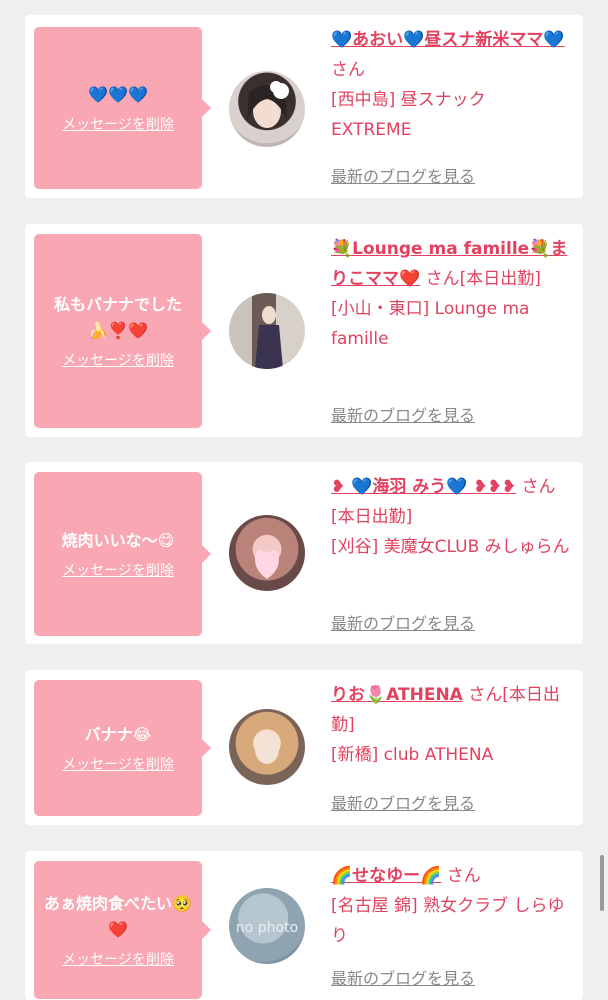 This screenshot has width=608, height=1000. Describe the element at coordinates (448, 40) in the screenshot. I see `sender-name-link: 💙あおい💙昼スナ新米ママ💙` at that location.